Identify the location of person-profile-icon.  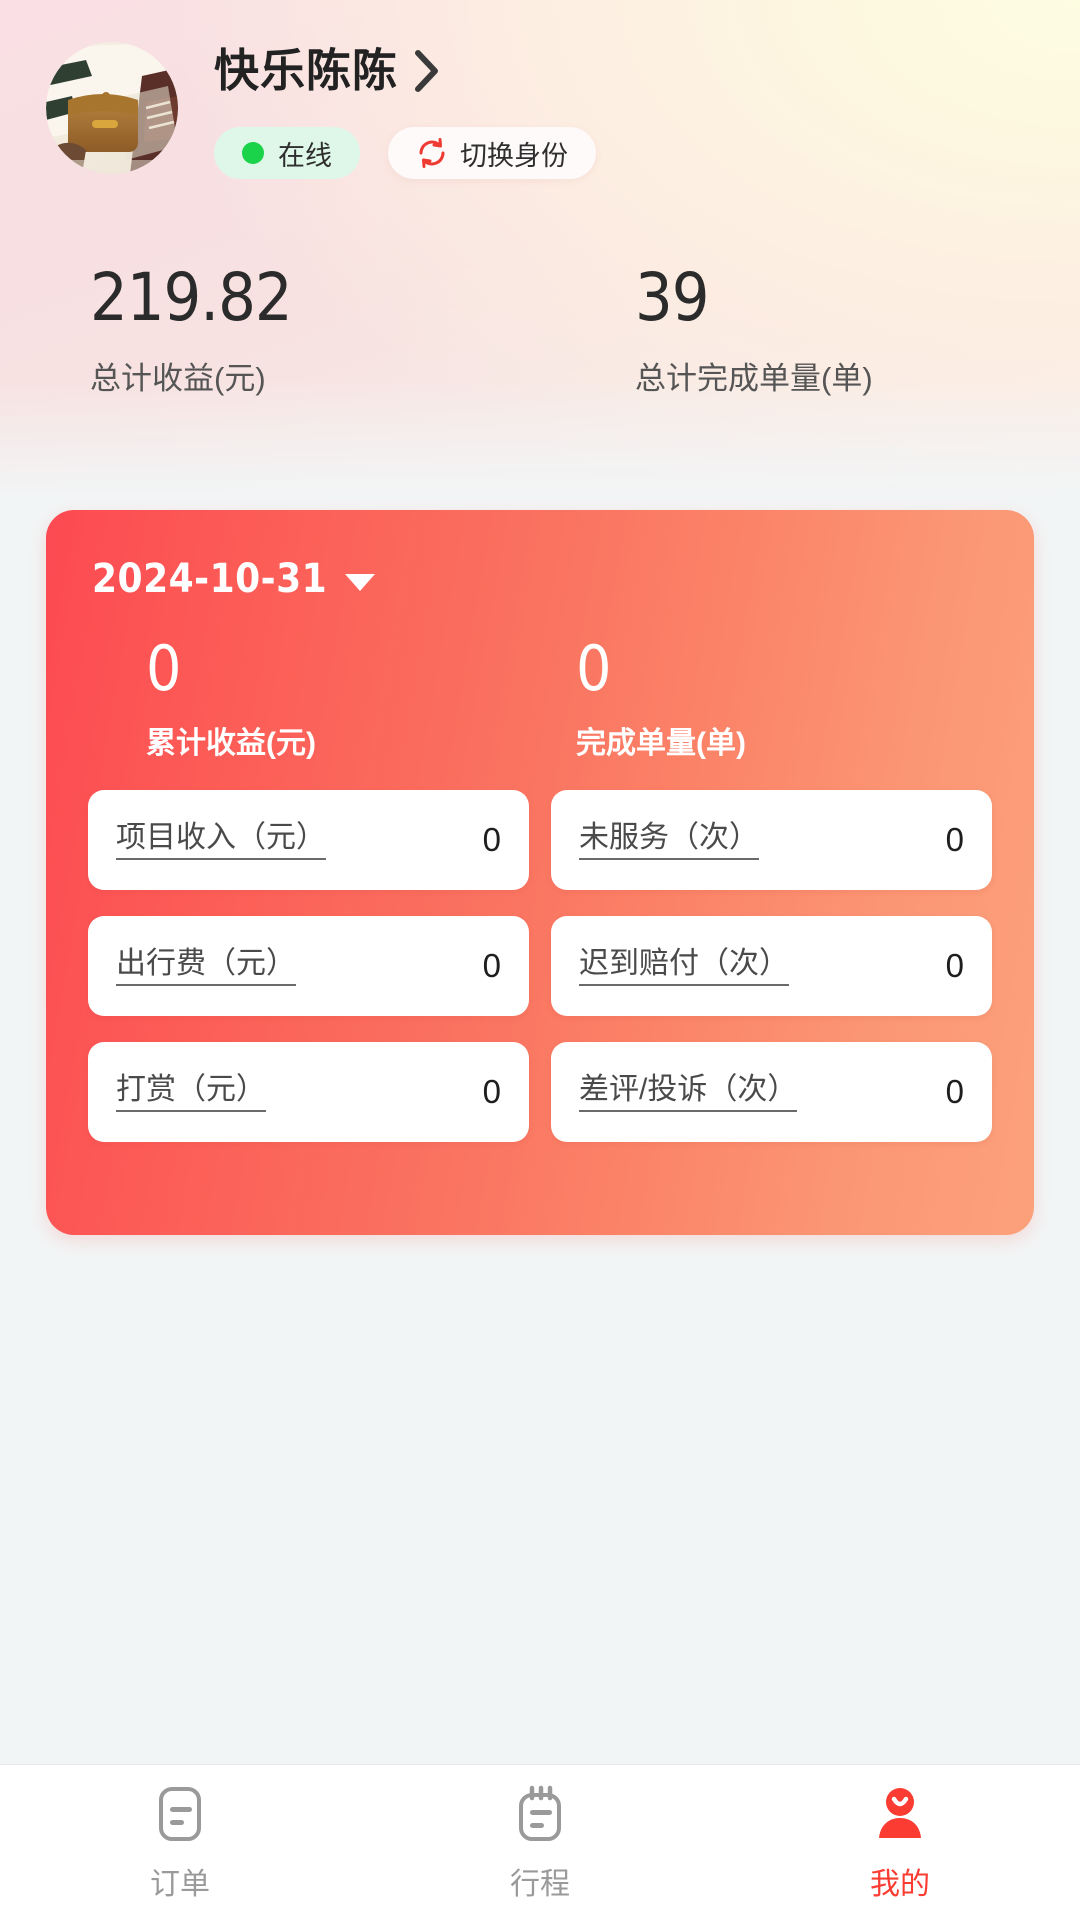
(900, 1814).